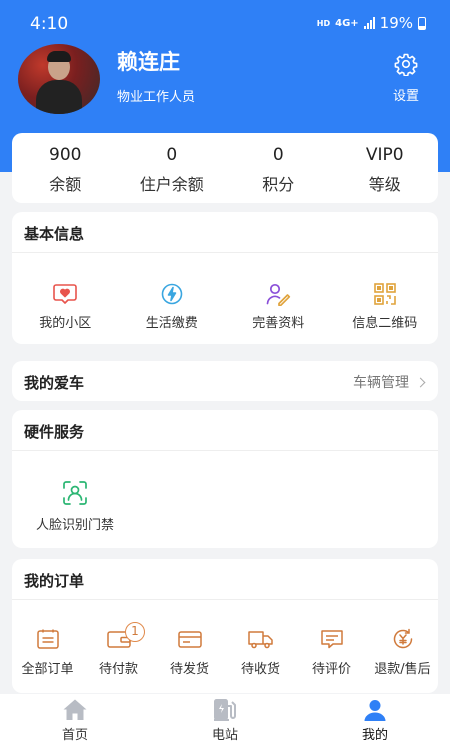 The image size is (450, 750). What do you see at coordinates (75, 722) in the screenshot?
I see `tab-home: 首页` at bounding box center [75, 722].